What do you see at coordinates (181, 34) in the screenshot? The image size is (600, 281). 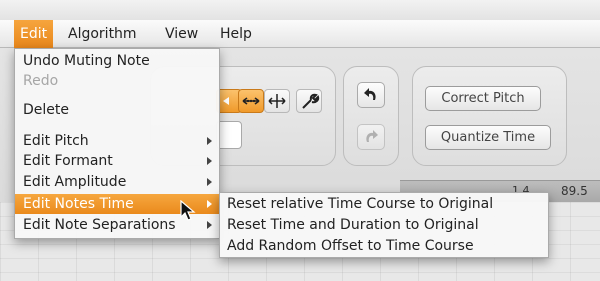 I see `menu-view: View` at bounding box center [181, 34].